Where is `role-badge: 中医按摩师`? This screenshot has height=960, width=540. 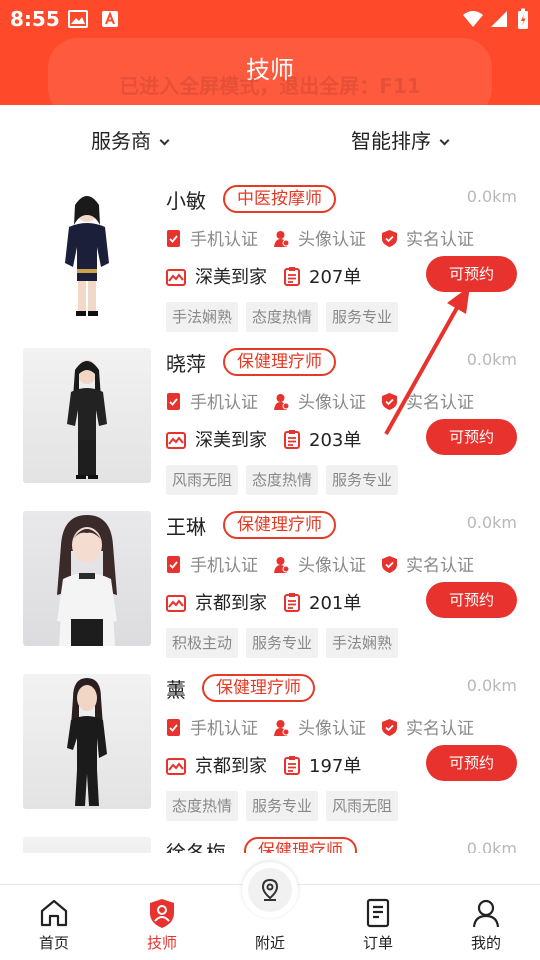 role-badge: 中医按摩师 is located at coordinates (279, 199).